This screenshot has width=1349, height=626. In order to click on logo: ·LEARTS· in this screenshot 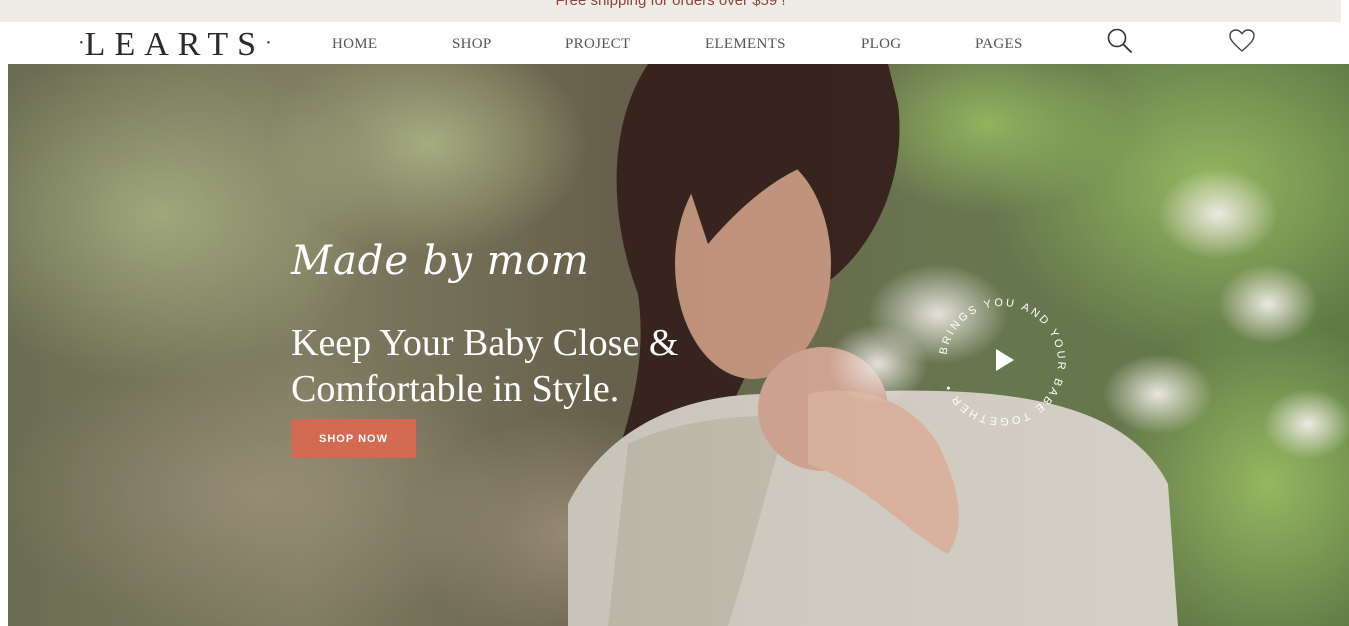, I will do `click(175, 44)`.